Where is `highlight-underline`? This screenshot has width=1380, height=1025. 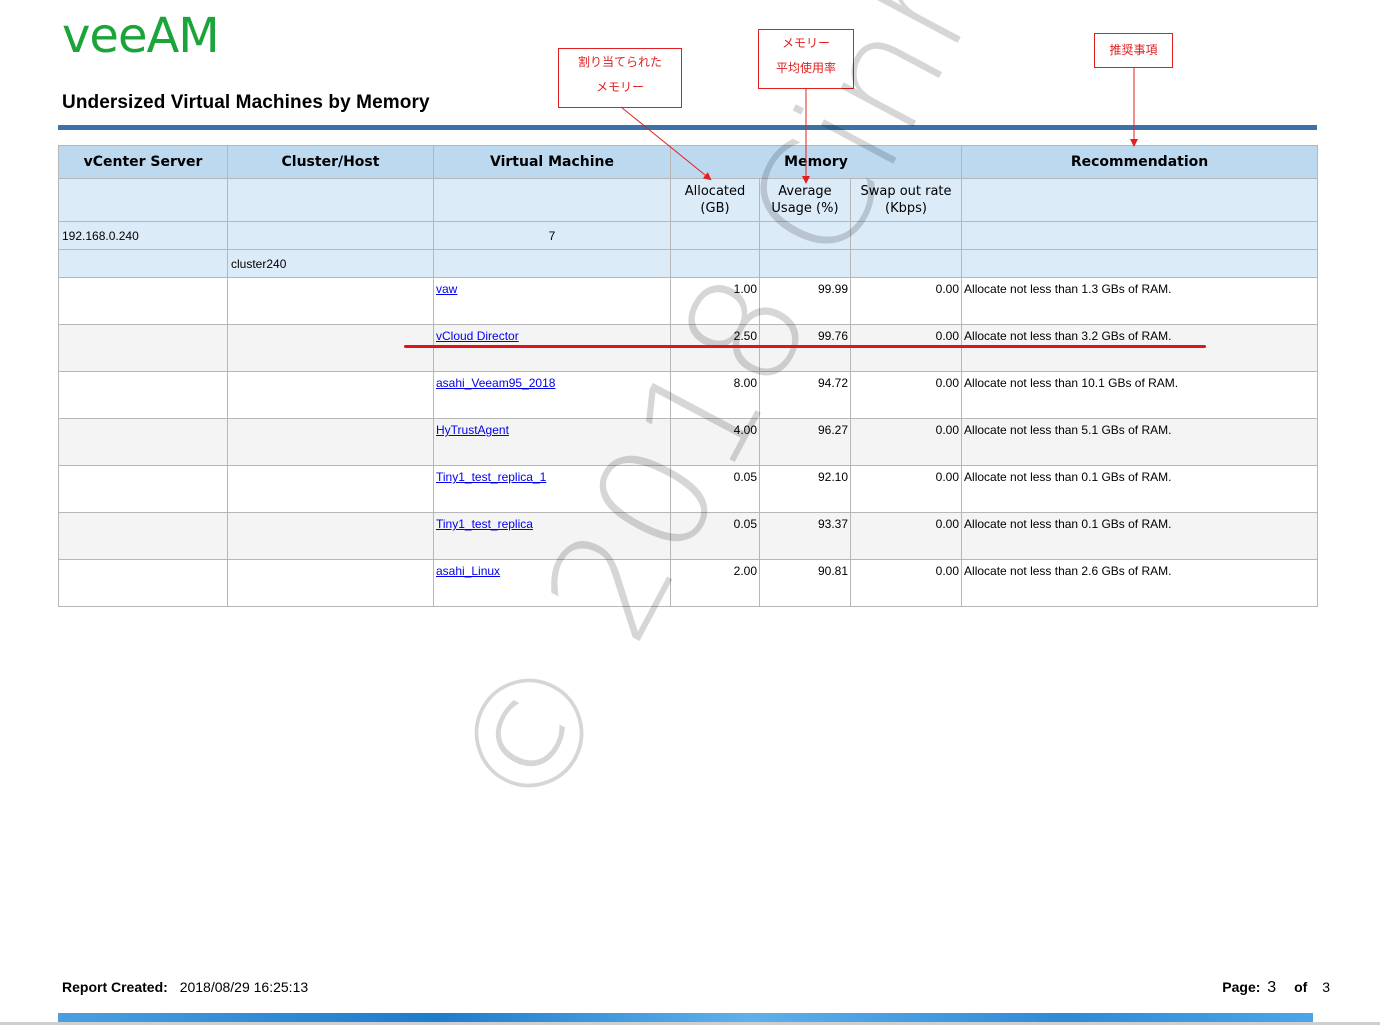 highlight-underline is located at coordinates (805, 346).